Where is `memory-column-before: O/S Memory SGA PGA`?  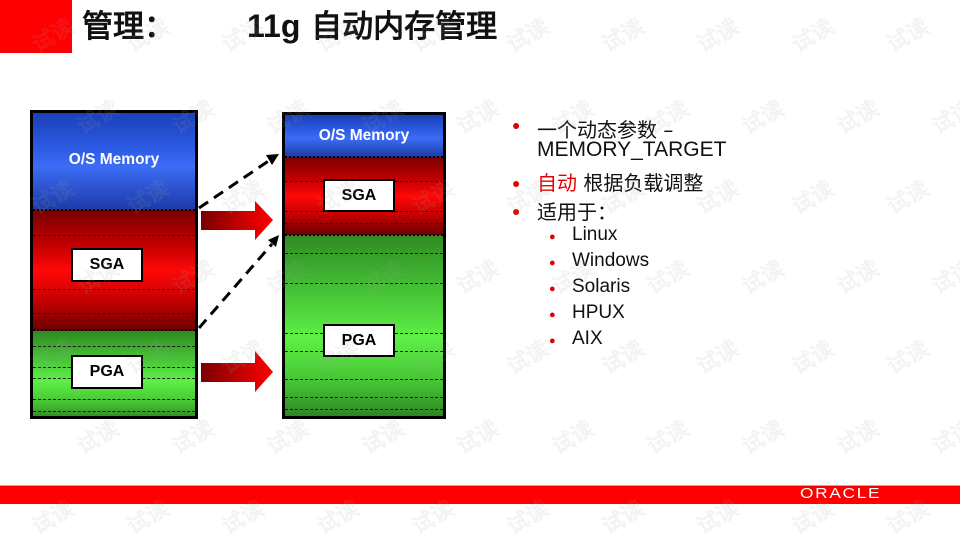 memory-column-before: O/S Memory SGA PGA is located at coordinates (114, 264).